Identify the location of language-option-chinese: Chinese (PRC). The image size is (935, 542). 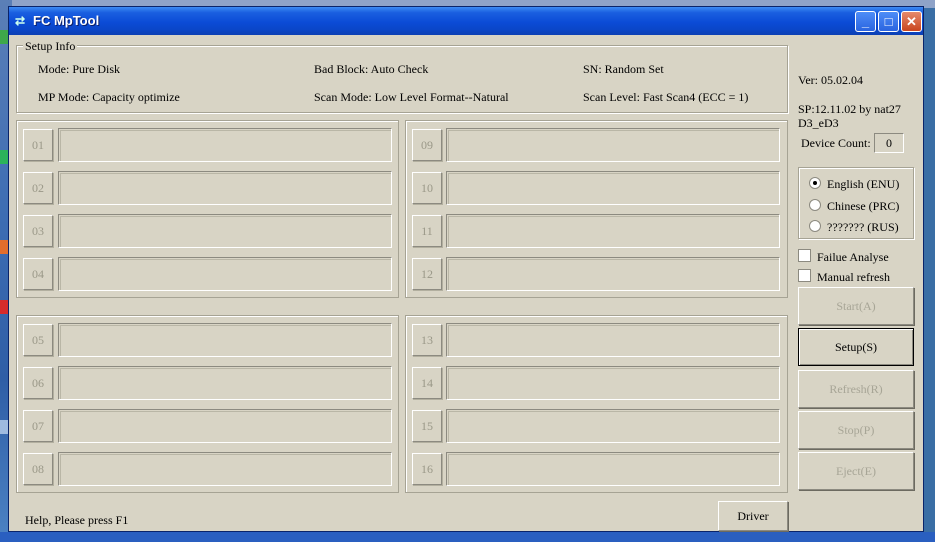
(854, 206).